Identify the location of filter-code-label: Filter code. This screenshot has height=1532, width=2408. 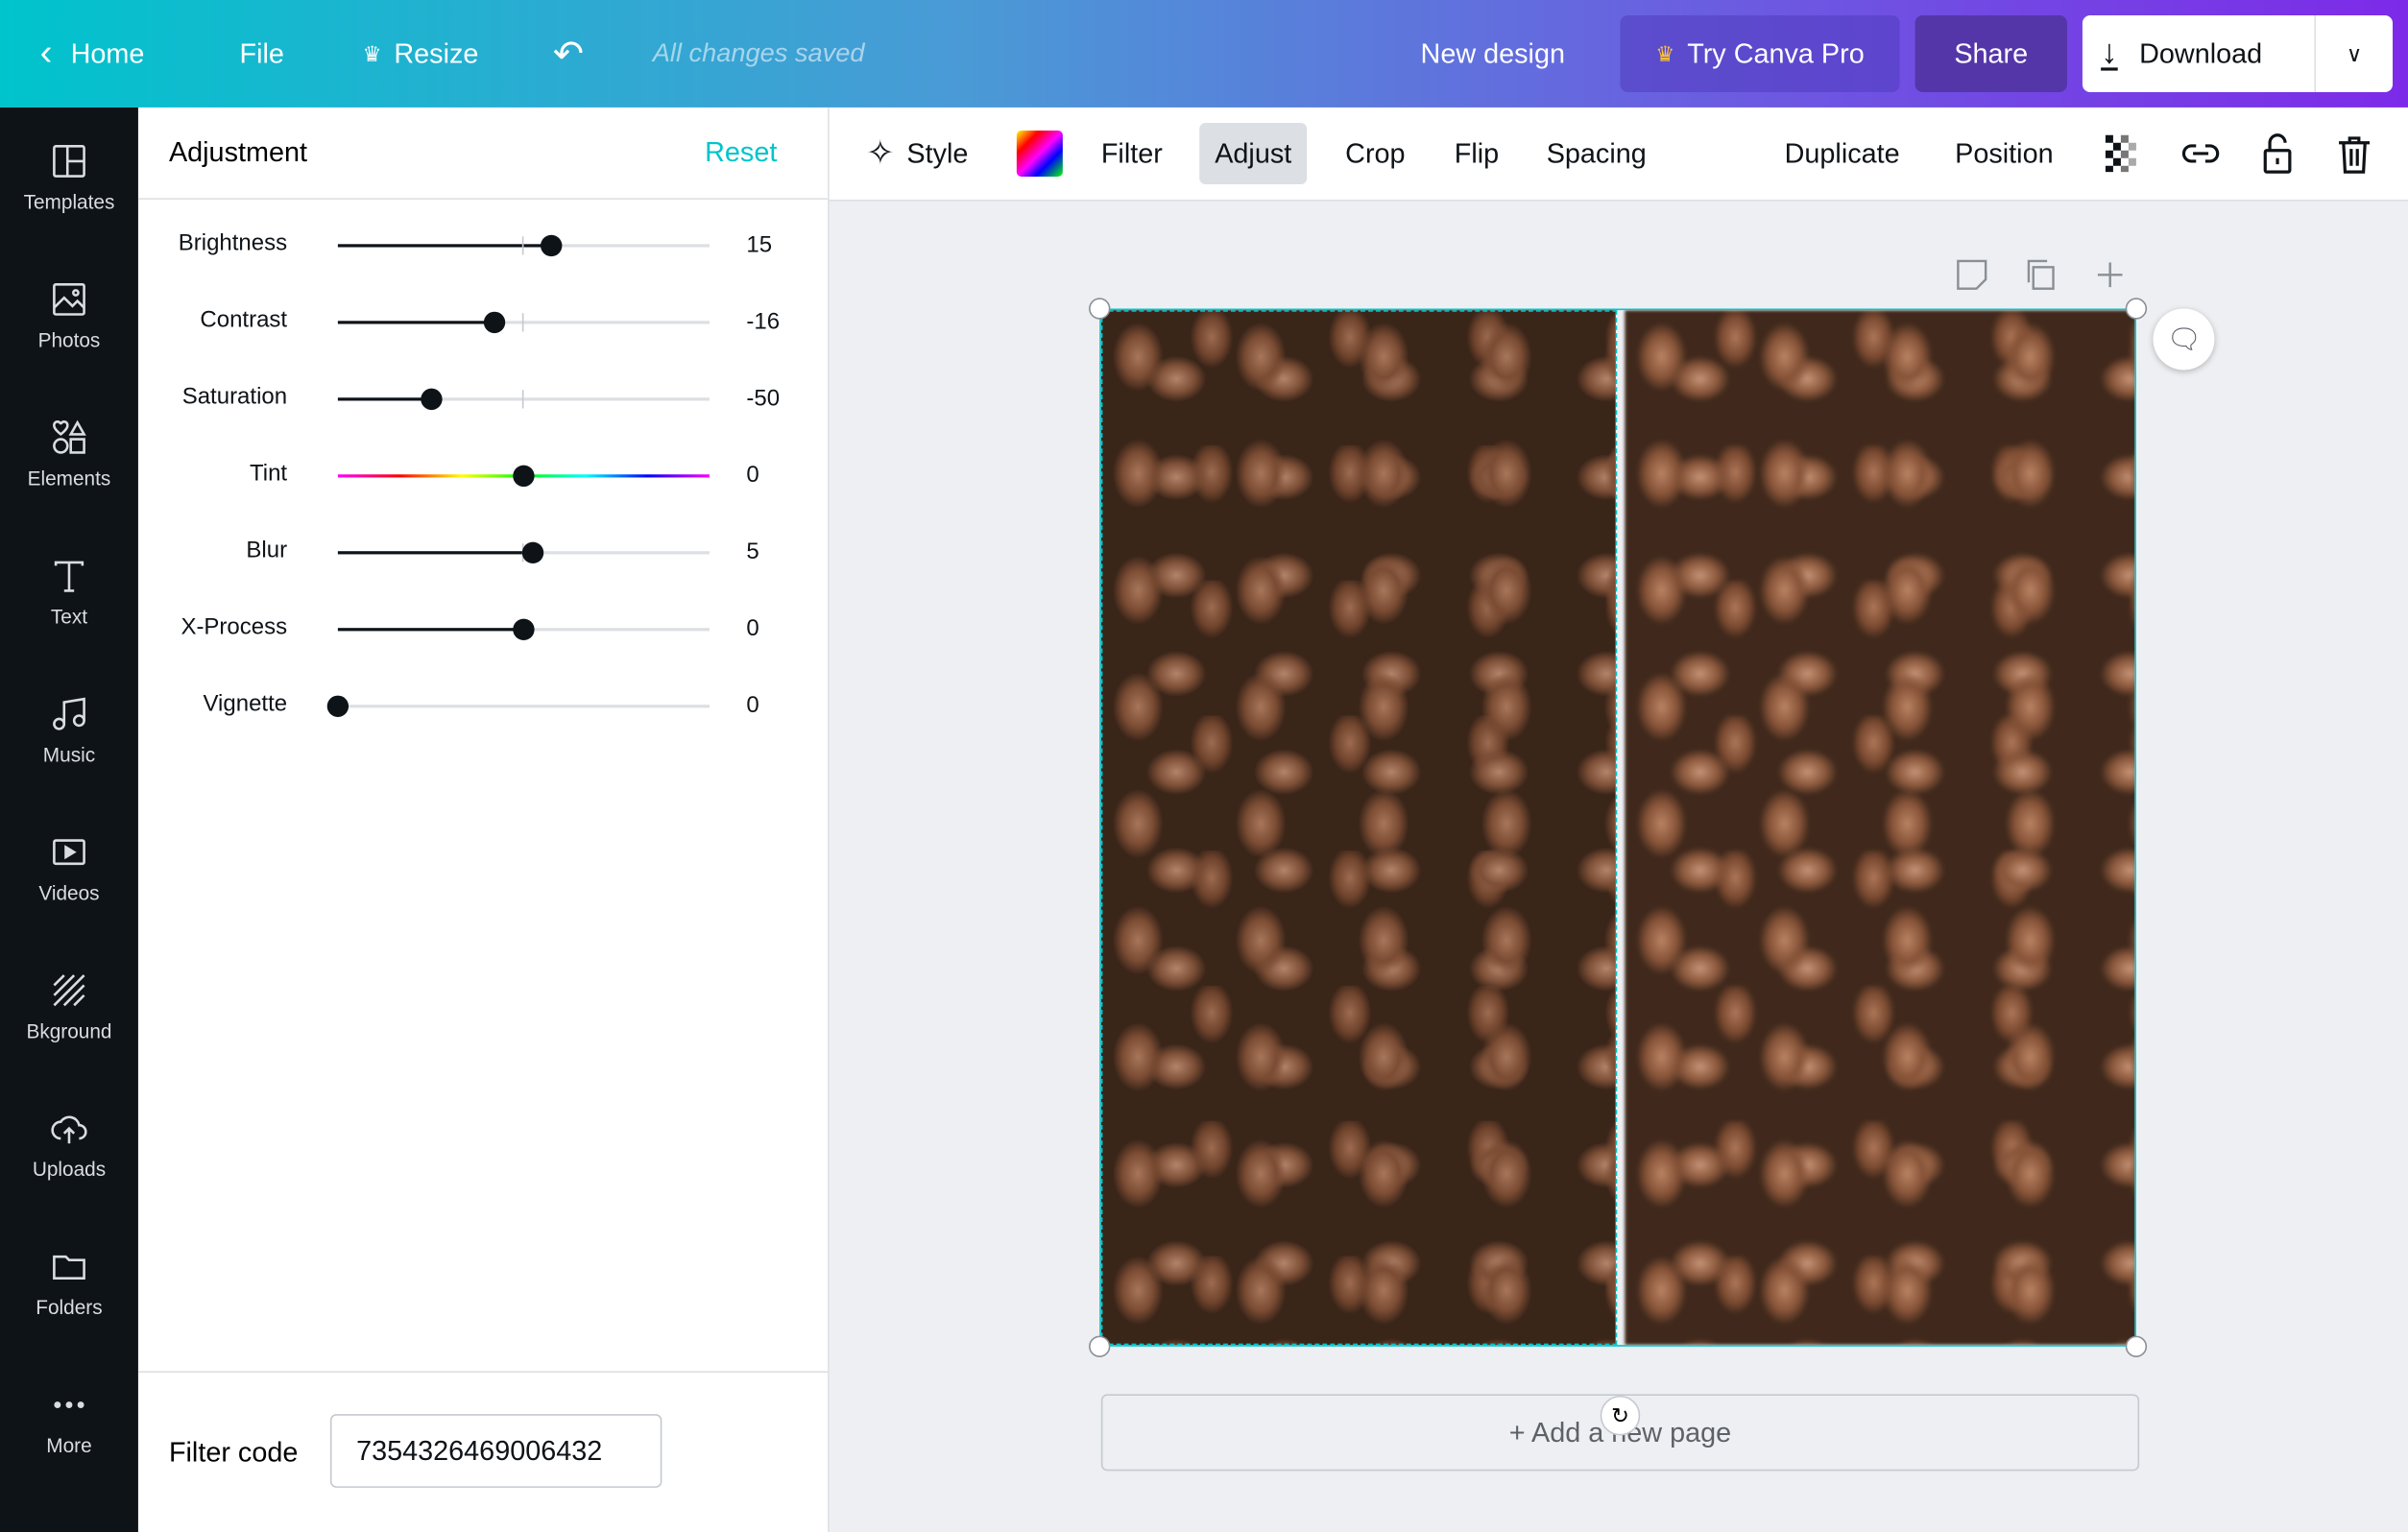
(233, 1453).